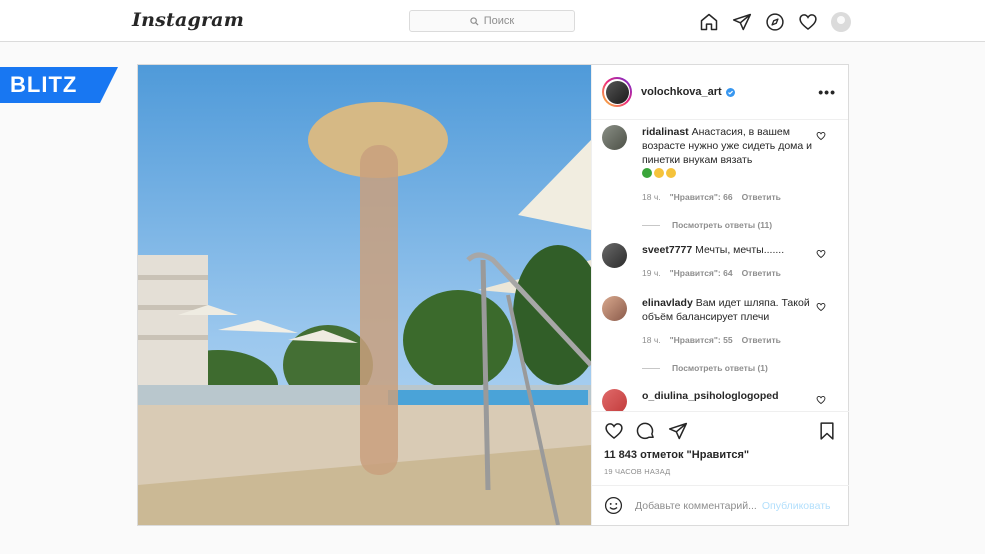 This screenshot has width=985, height=554. I want to click on comment-username: elinavlady, so click(667, 303).